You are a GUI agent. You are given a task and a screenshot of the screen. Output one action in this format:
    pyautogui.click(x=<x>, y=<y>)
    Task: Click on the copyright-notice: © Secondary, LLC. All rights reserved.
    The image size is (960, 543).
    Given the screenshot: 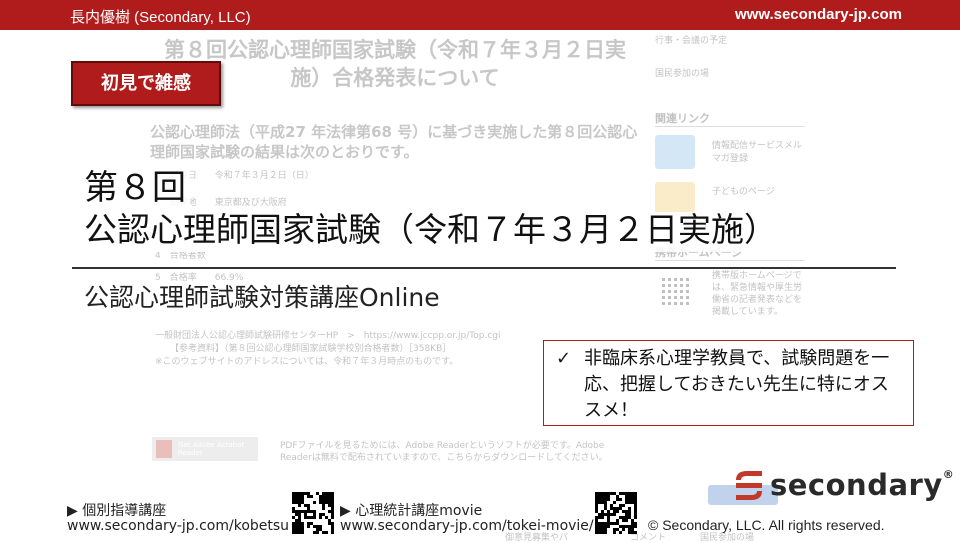 What is the action you would take?
    pyautogui.click(x=766, y=525)
    